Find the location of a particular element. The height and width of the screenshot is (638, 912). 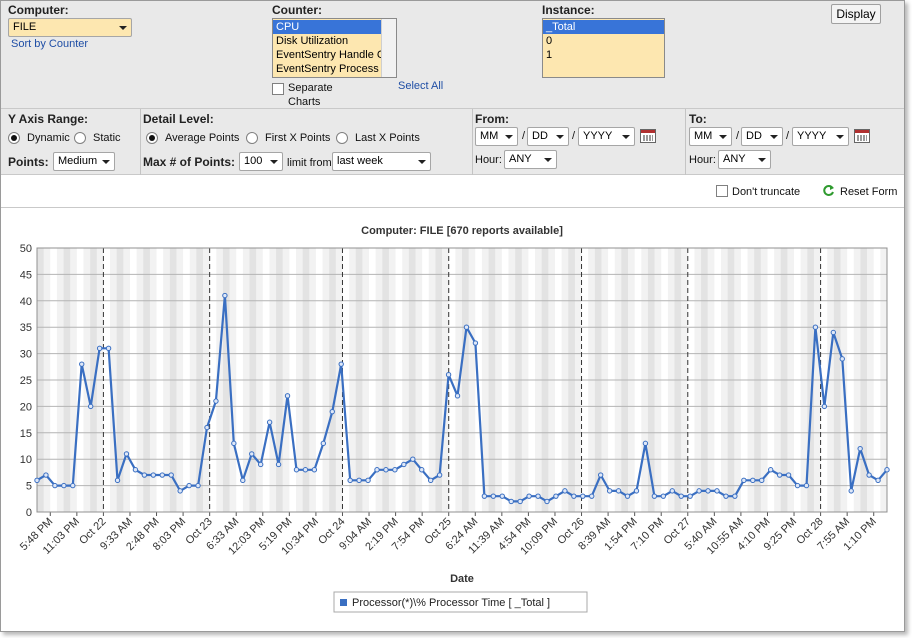

from-month-select: MM is located at coordinates (496, 136).